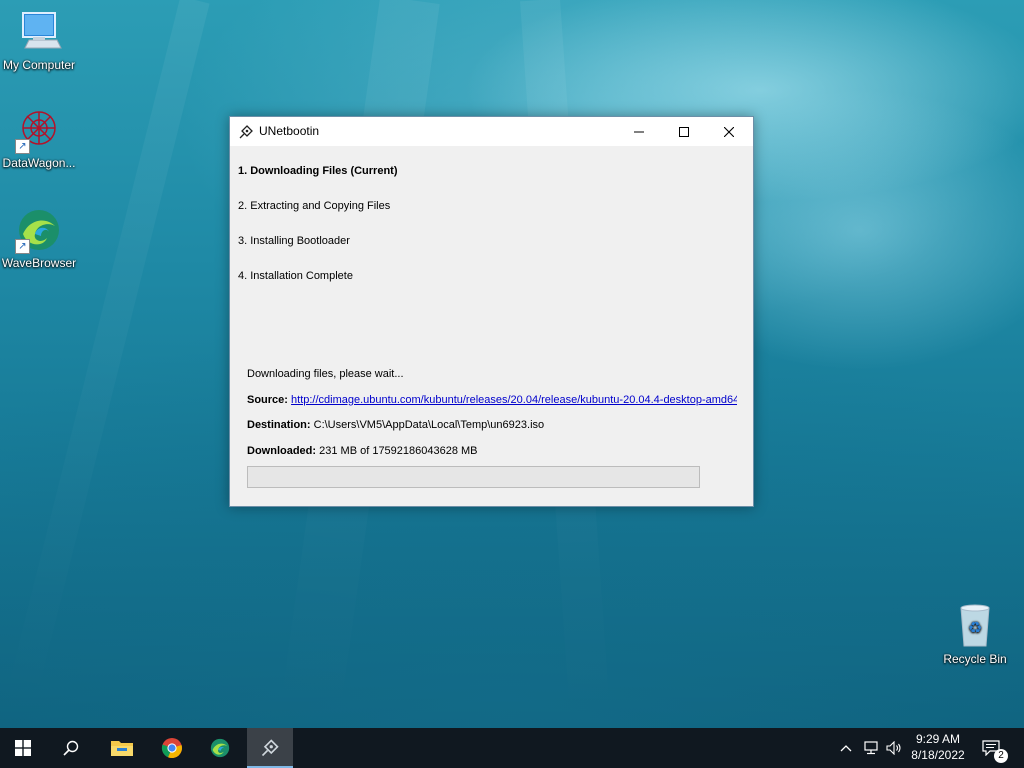  Describe the element at coordinates (491, 131) in the screenshot. I see `title-bar: UNetbootin` at that location.